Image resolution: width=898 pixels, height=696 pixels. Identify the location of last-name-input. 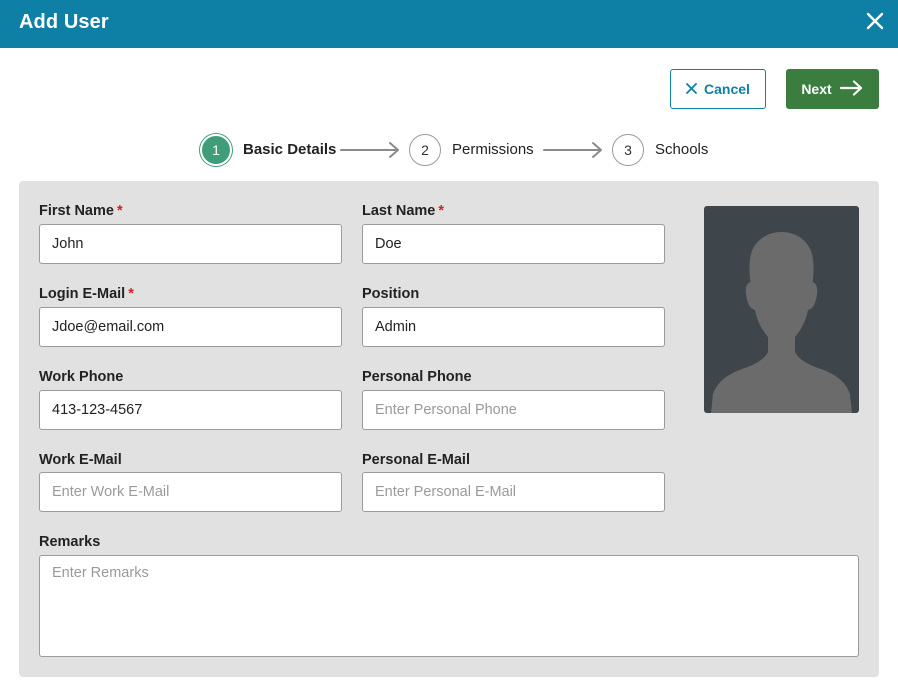
(513, 244).